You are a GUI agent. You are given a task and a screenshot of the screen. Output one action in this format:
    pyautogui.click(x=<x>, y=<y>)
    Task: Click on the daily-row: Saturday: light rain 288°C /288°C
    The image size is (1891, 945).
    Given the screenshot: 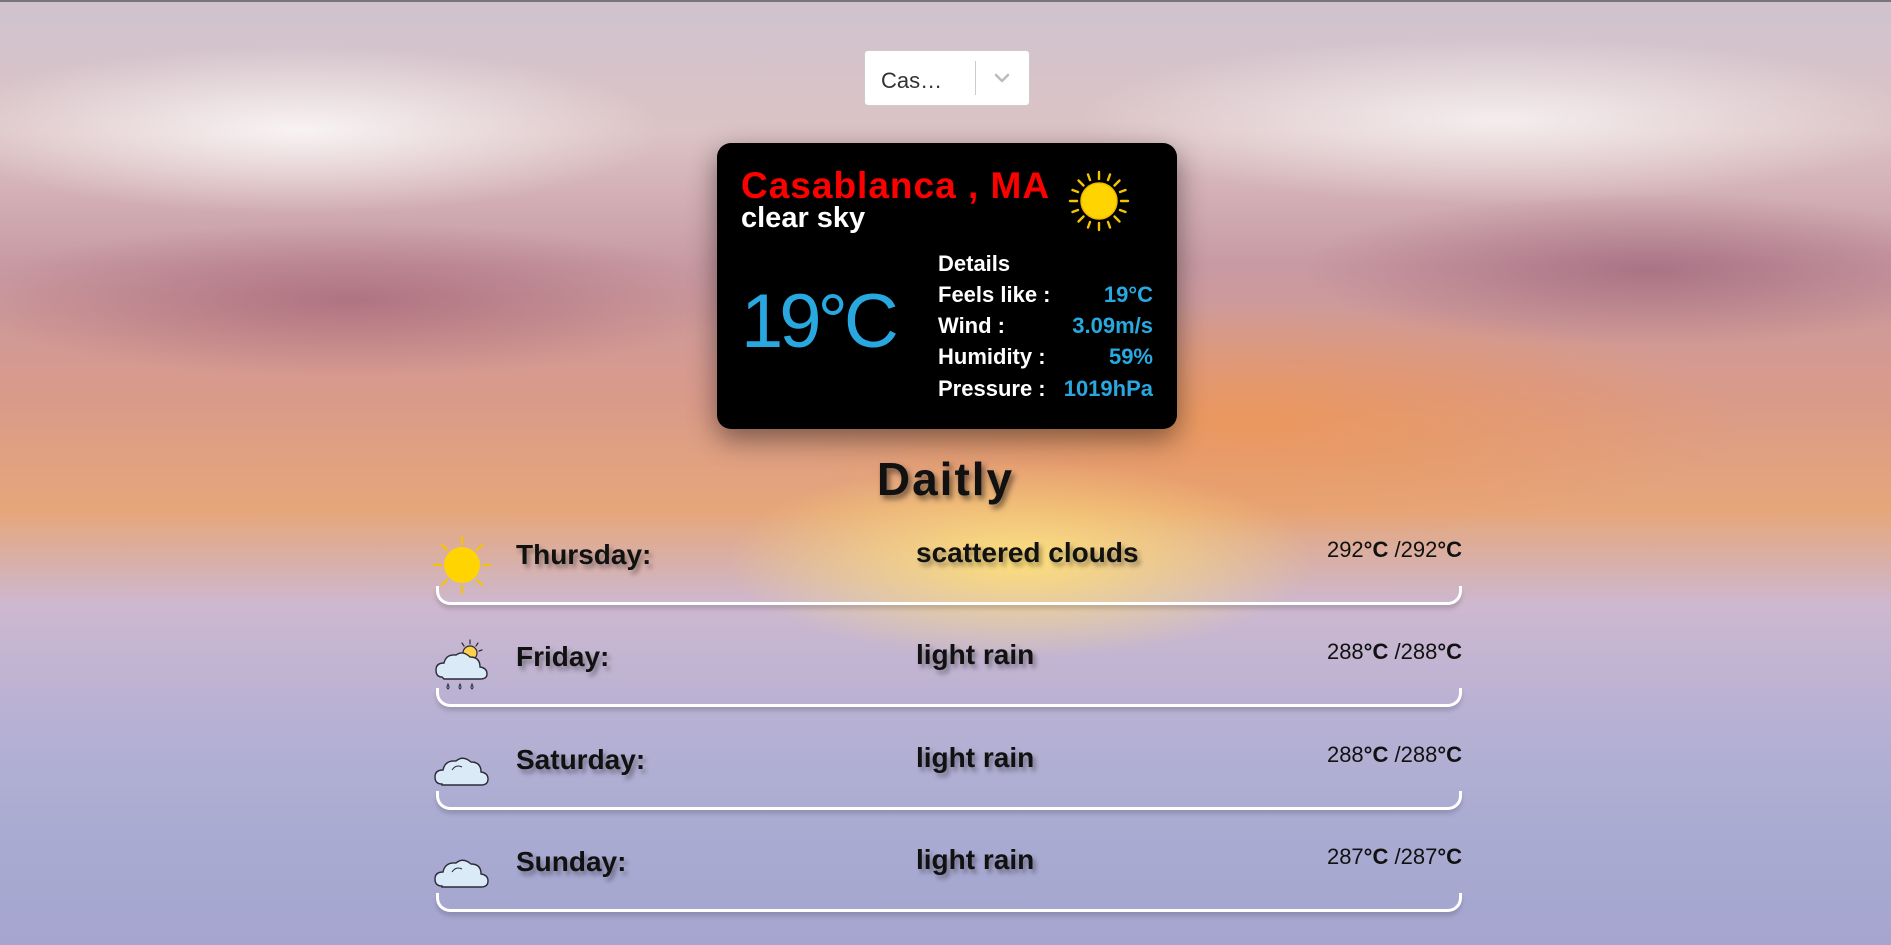 What is the action you would take?
    pyautogui.click(x=947, y=770)
    